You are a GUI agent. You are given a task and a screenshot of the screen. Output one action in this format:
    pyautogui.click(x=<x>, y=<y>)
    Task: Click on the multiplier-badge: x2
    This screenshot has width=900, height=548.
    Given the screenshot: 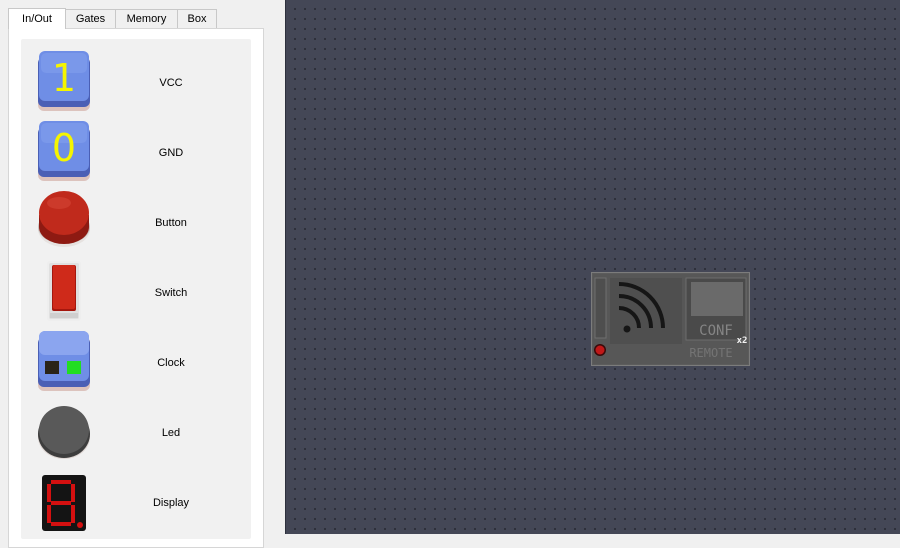 What is the action you would take?
    pyautogui.click(x=742, y=341)
    